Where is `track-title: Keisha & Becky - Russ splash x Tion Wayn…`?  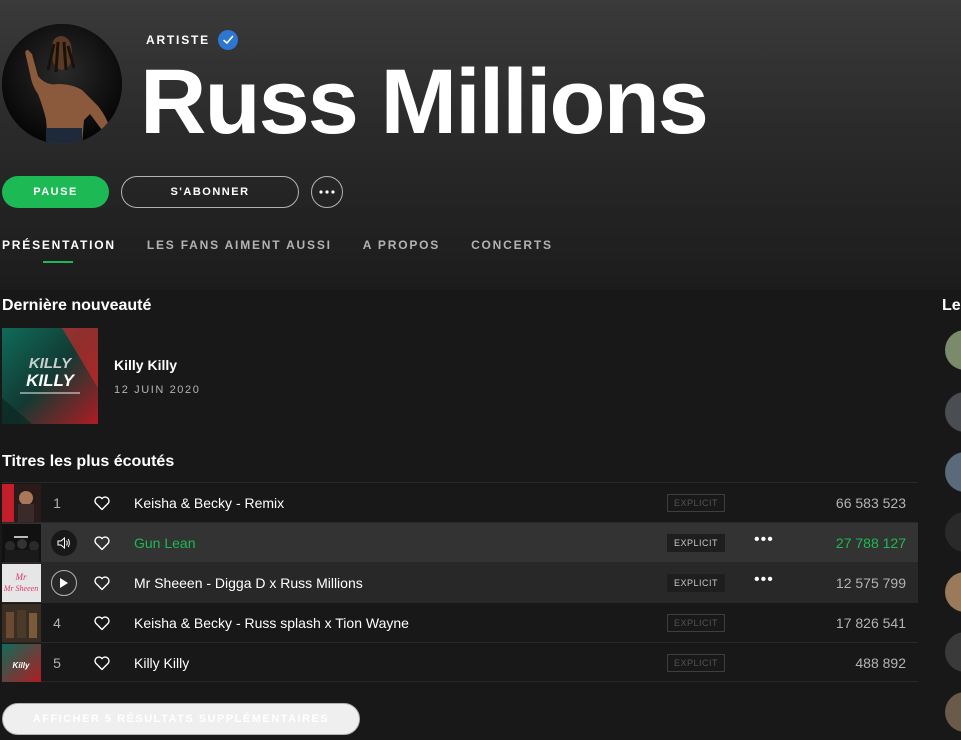
track-title: Keisha & Becky - Russ splash x Tion Wayn… is located at coordinates (271, 623).